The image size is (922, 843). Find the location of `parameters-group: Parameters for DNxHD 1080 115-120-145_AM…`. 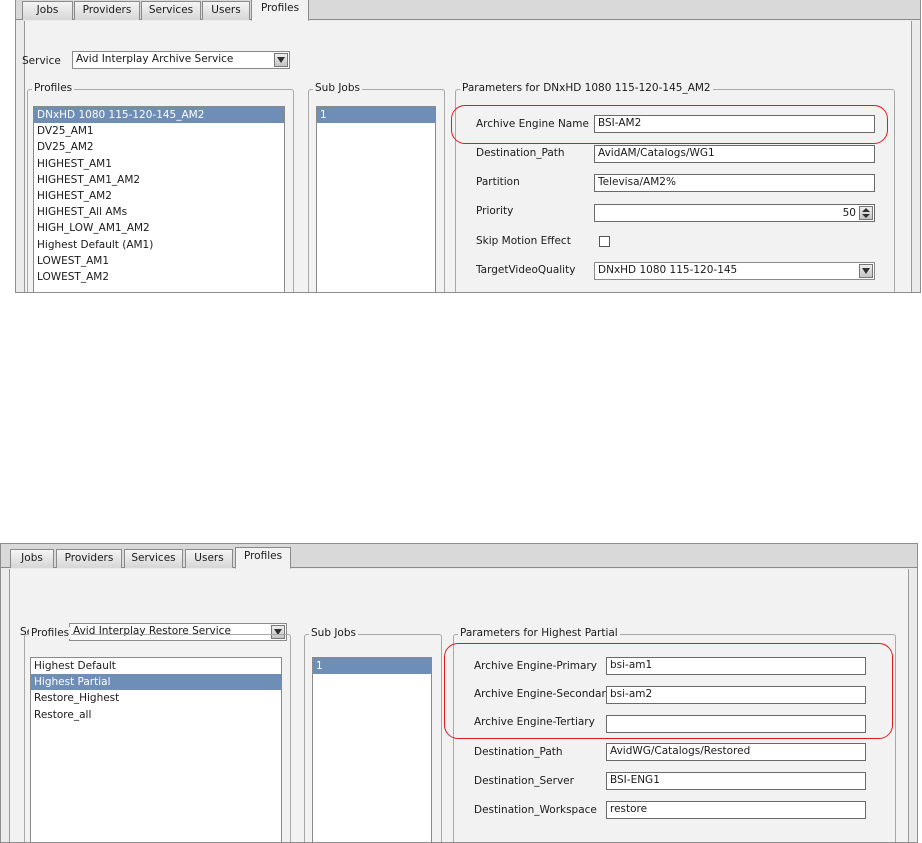

parameters-group: Parameters for DNxHD 1080 115-120-145_AM… is located at coordinates (675, 187).